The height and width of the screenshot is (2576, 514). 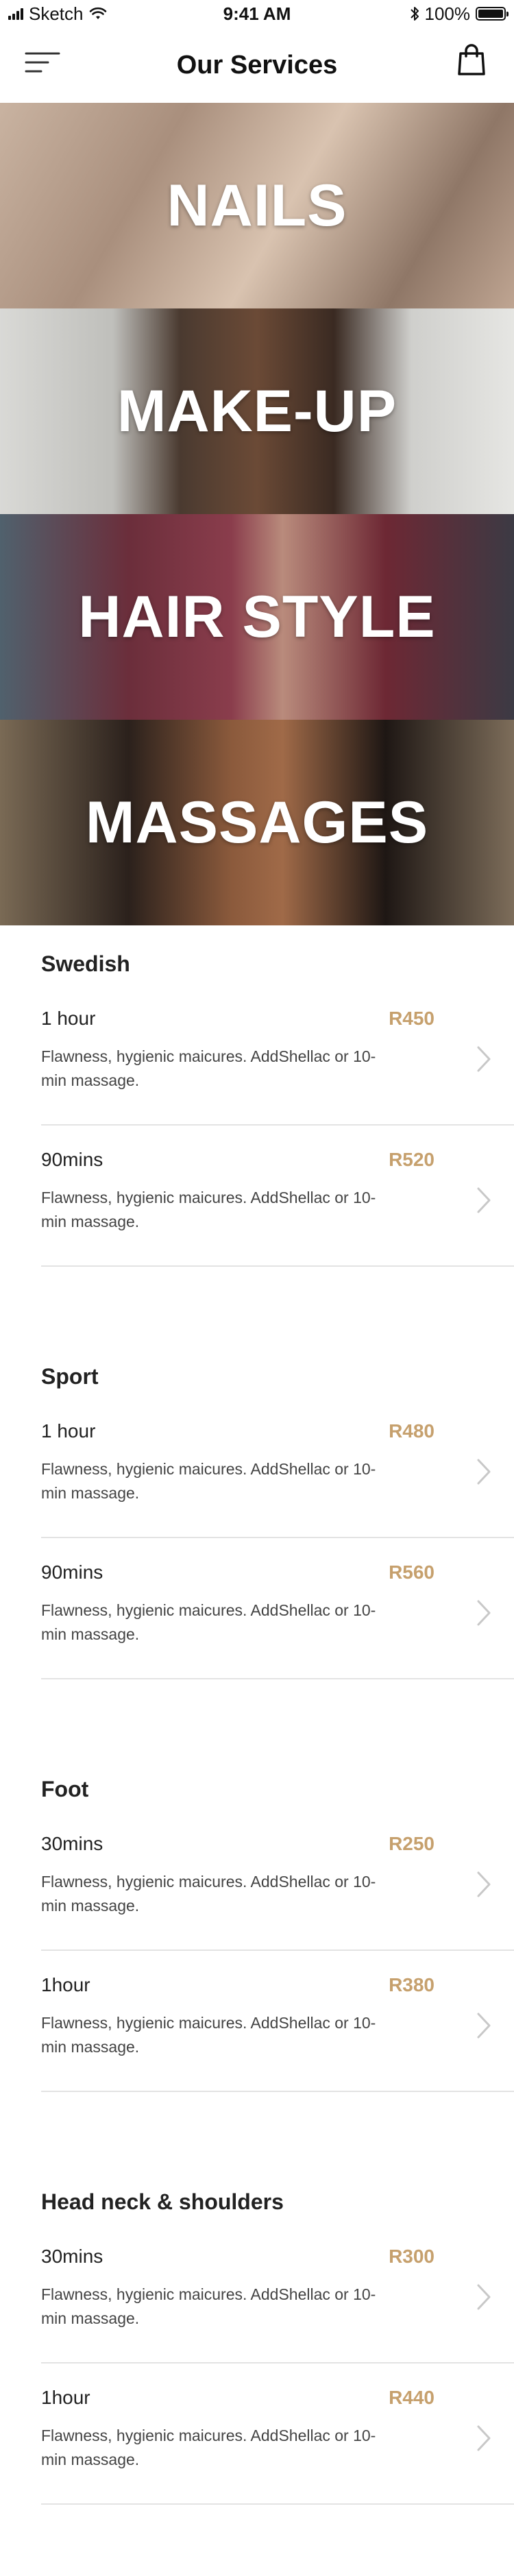 I want to click on bluetooth-icon, so click(x=414, y=14).